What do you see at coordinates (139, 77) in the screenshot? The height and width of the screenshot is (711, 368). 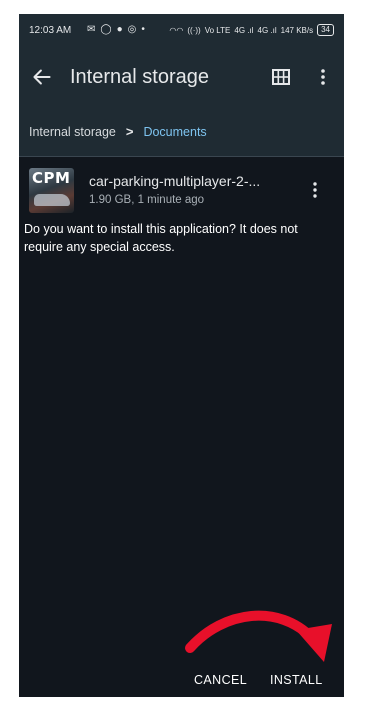 I see `page-title: Internal storage` at bounding box center [139, 77].